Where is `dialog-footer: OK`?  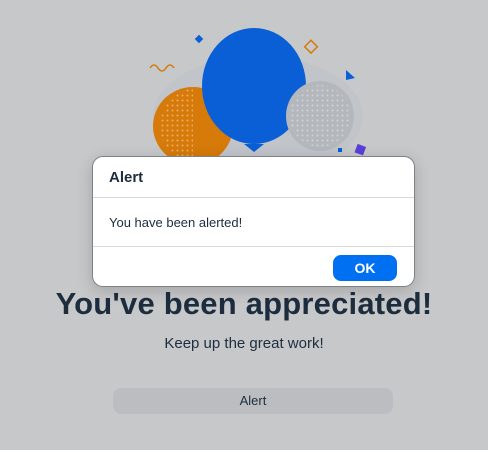 dialog-footer: OK is located at coordinates (253, 266).